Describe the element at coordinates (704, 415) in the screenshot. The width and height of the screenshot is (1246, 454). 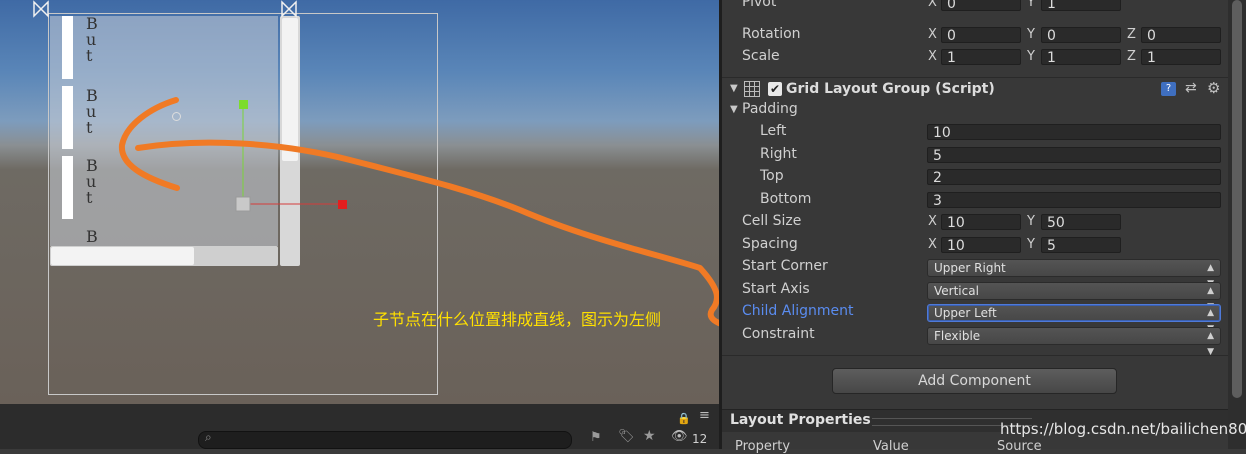
I see `menu-icon: ≡` at that location.